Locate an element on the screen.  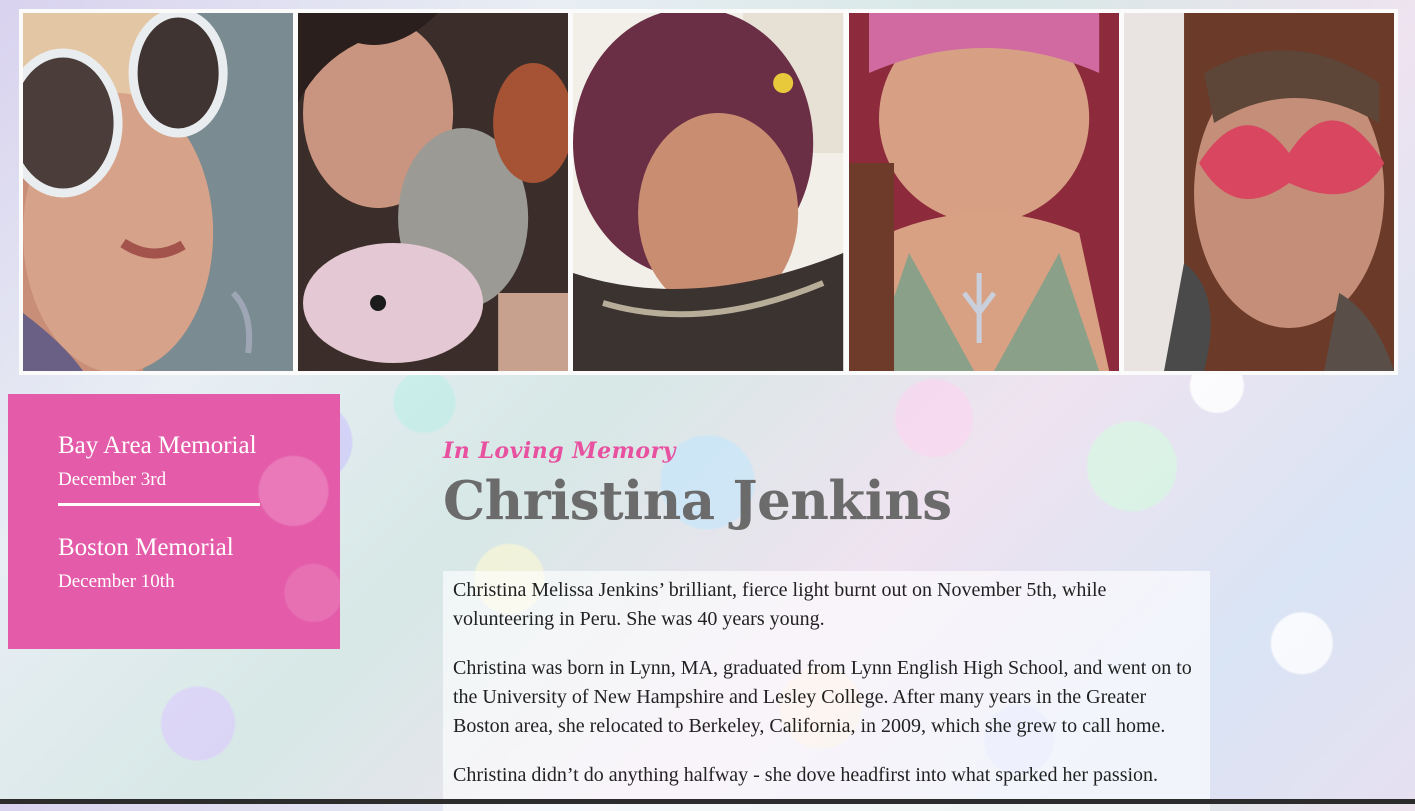
portrait-pink-hair-photo is located at coordinates (983, 192).